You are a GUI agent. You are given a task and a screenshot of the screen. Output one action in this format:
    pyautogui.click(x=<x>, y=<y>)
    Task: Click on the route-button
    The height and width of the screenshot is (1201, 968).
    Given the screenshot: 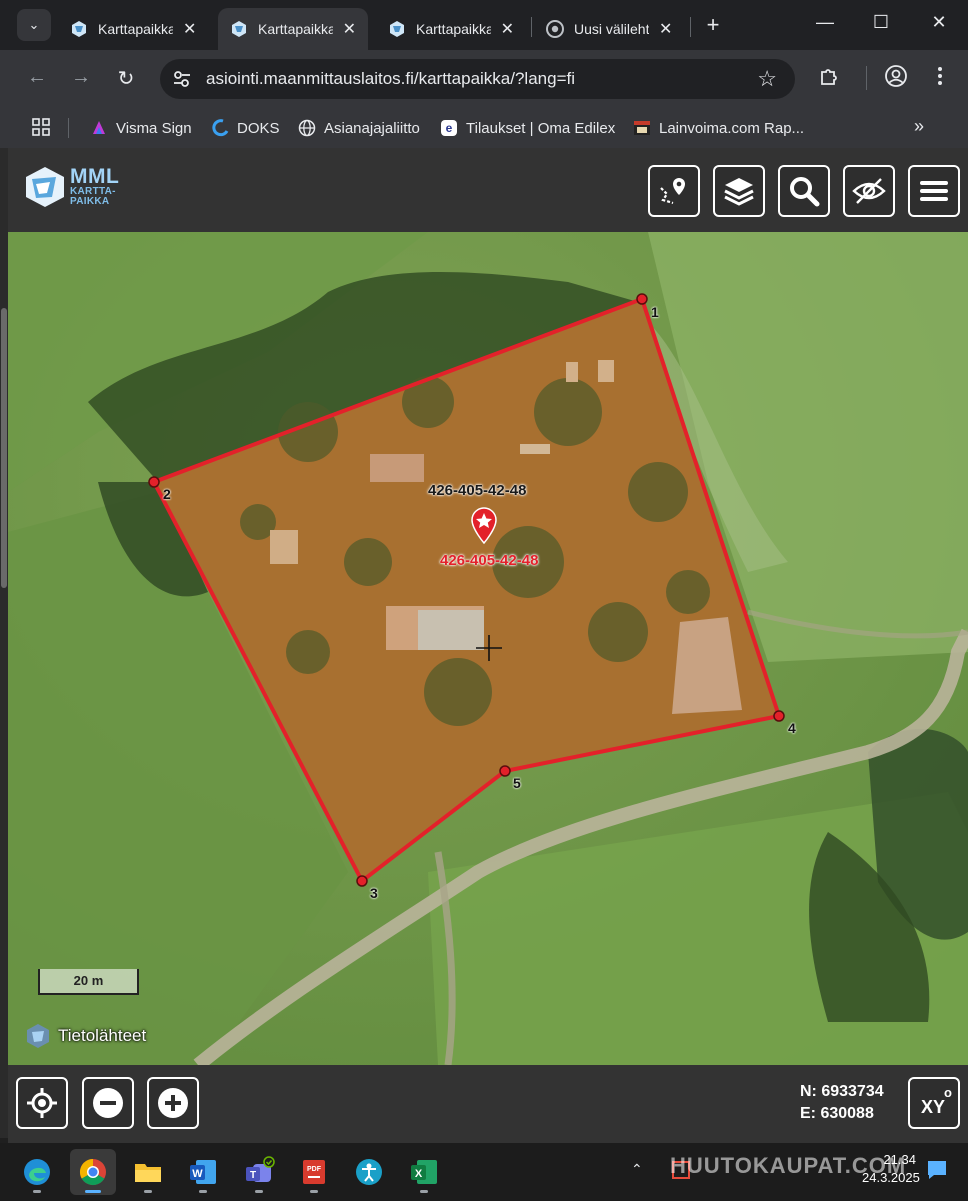 What is the action you would take?
    pyautogui.click(x=674, y=191)
    